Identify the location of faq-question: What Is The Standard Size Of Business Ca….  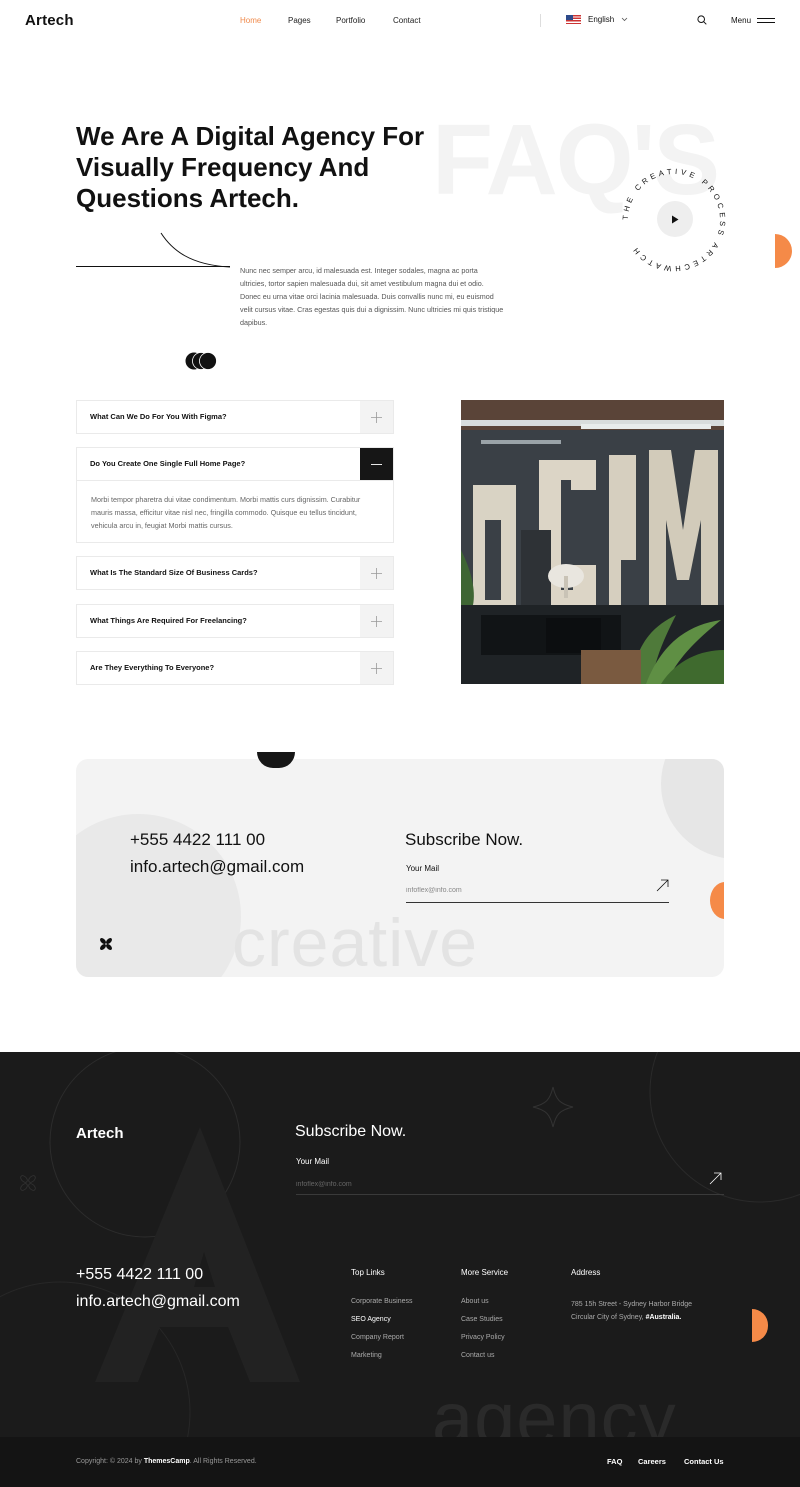
(174, 572).